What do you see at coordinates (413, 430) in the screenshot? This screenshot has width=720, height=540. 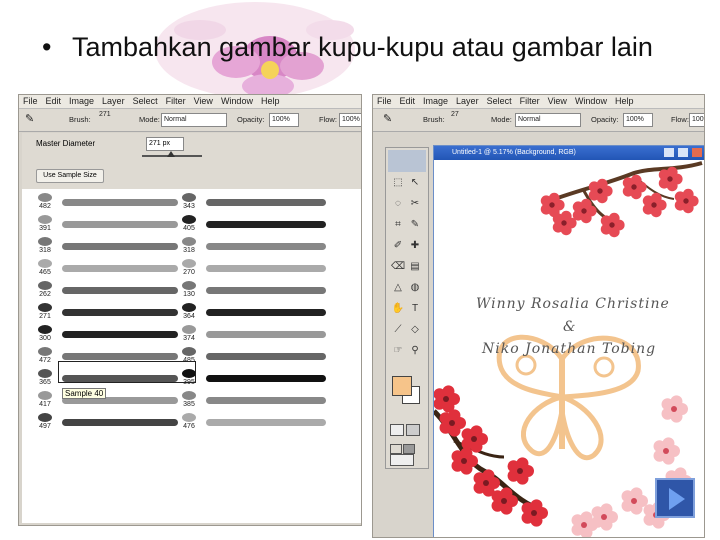 I see `quick-mask-icon` at bounding box center [413, 430].